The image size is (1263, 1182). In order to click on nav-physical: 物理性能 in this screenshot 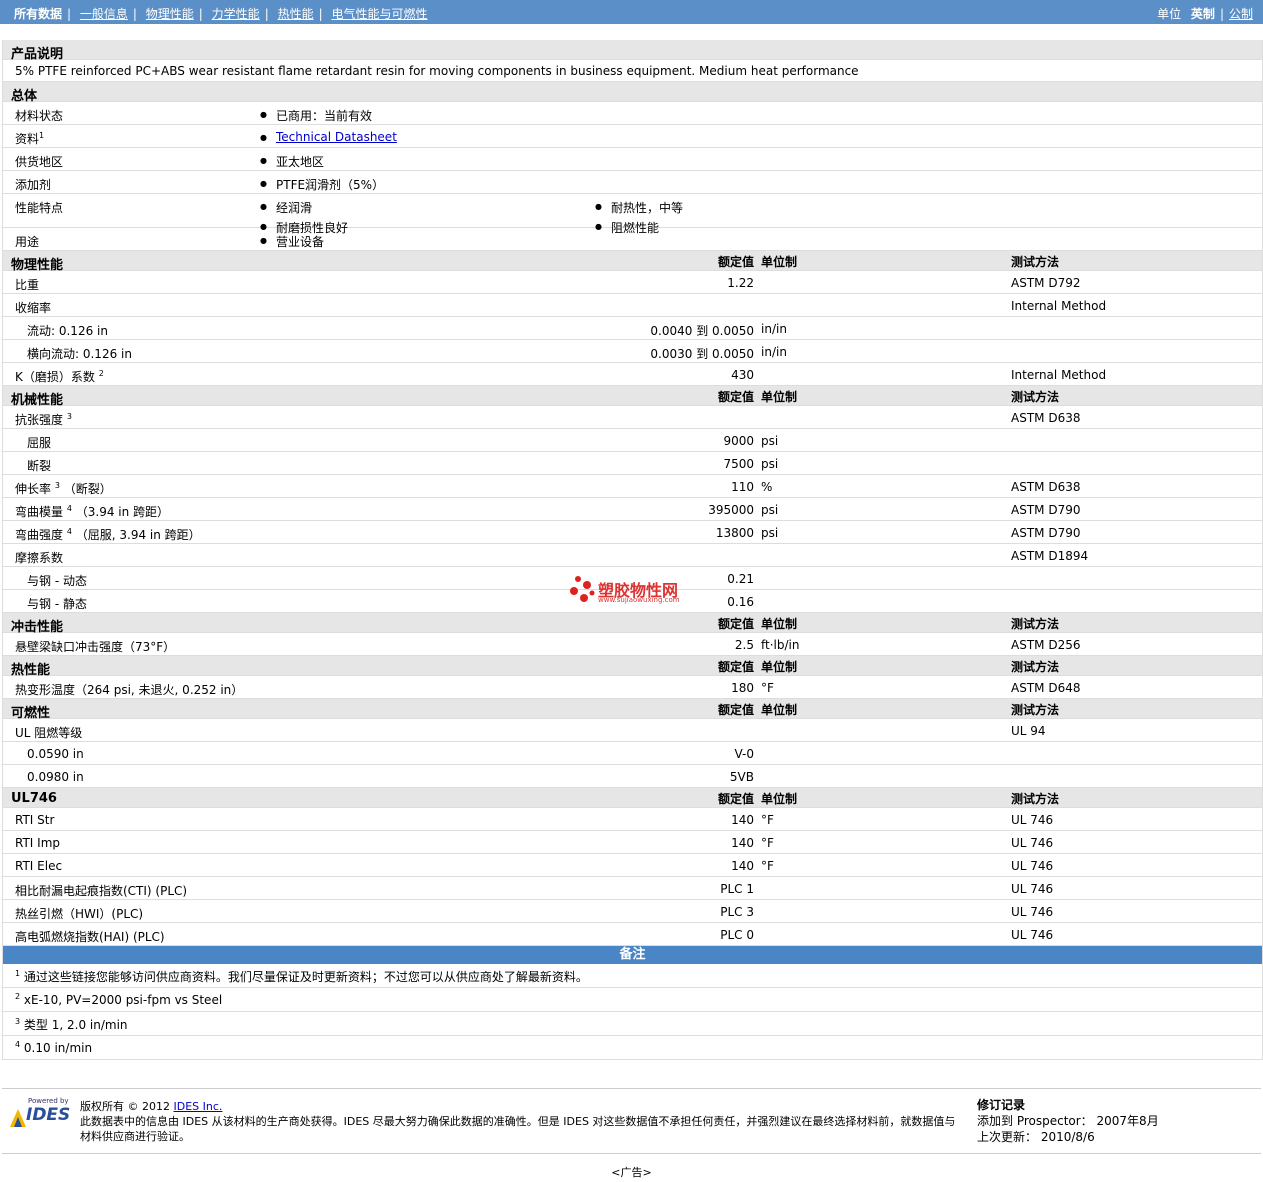, I will do `click(170, 14)`.